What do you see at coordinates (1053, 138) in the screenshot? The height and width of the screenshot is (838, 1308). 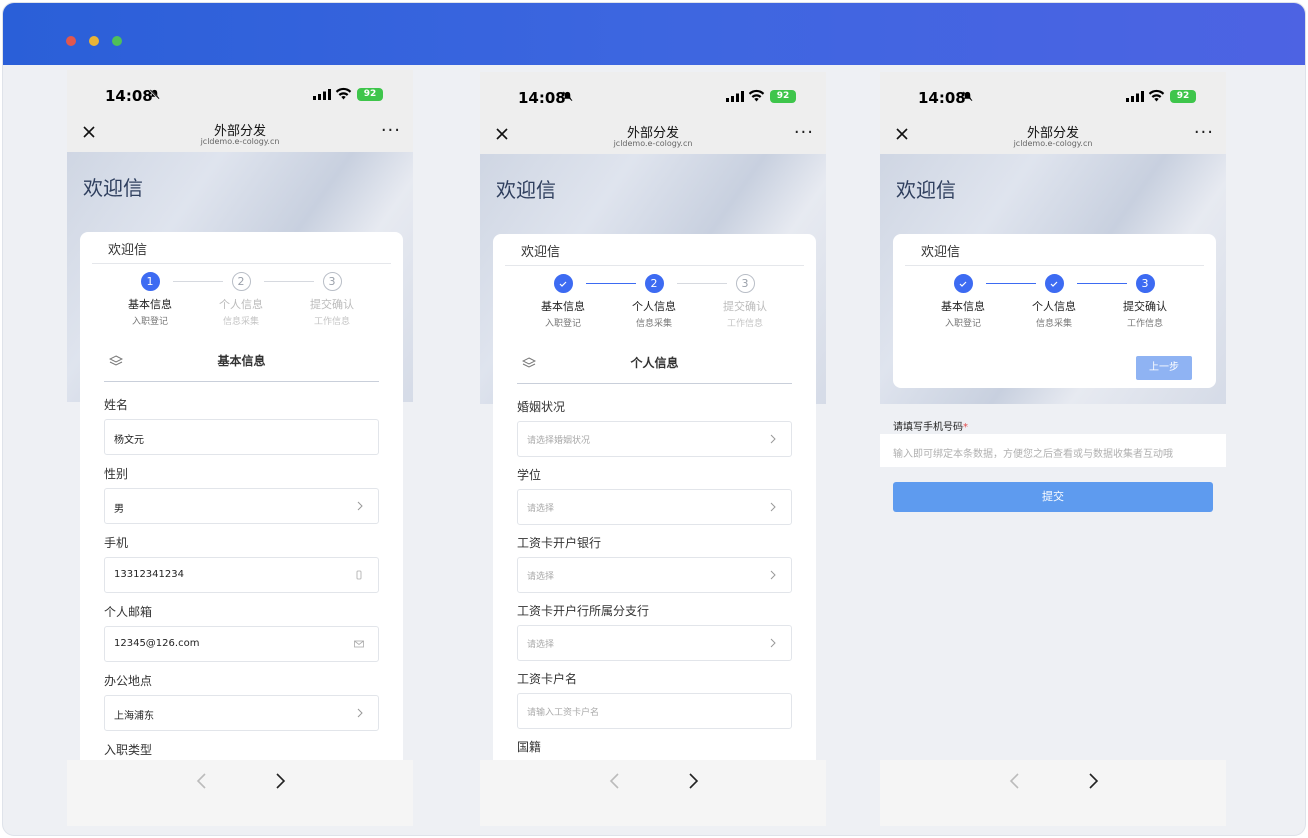 I see `navigation-bar: 外部分发 jcldemo.e-cology.cn ···` at bounding box center [1053, 138].